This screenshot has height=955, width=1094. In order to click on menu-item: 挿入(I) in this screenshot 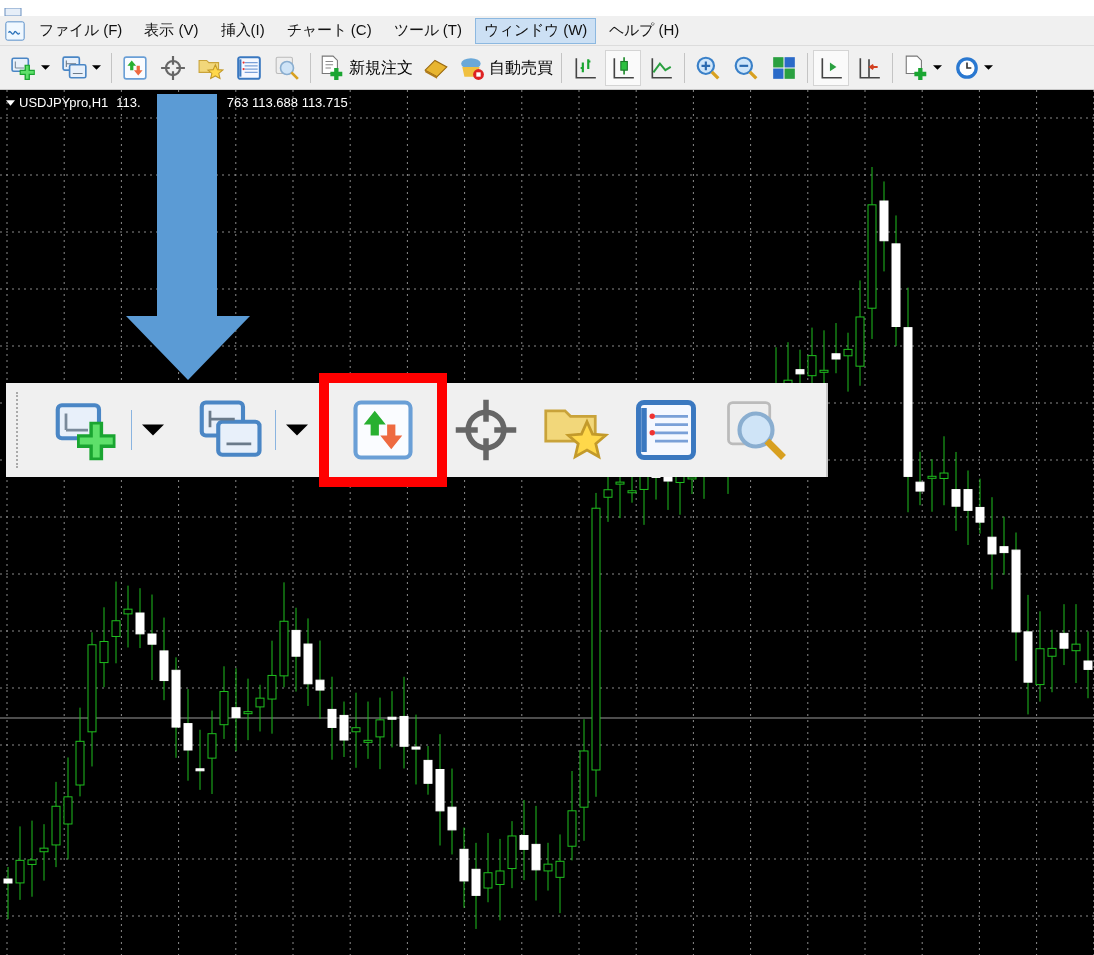, I will do `click(242, 30)`.